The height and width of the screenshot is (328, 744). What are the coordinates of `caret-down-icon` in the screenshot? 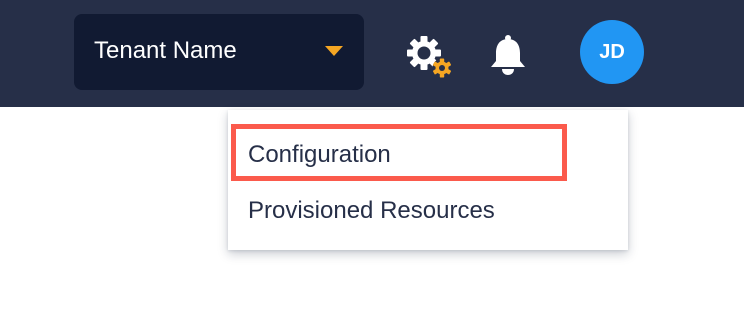 It's located at (334, 51).